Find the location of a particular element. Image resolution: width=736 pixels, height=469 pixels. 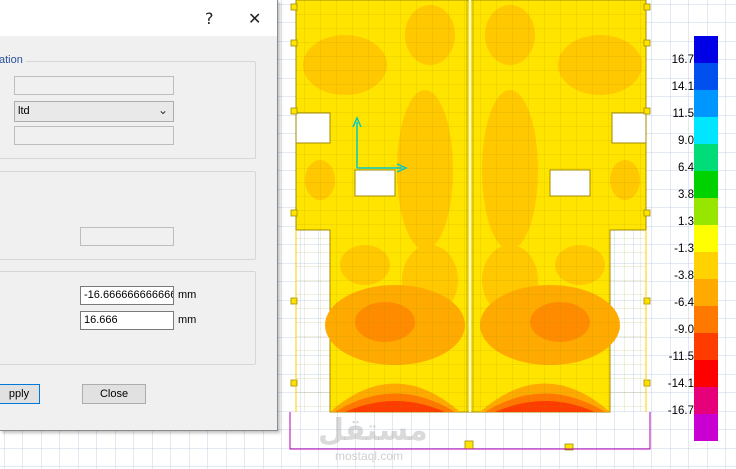

legend-label: 1.3 is located at coordinates (686, 222).